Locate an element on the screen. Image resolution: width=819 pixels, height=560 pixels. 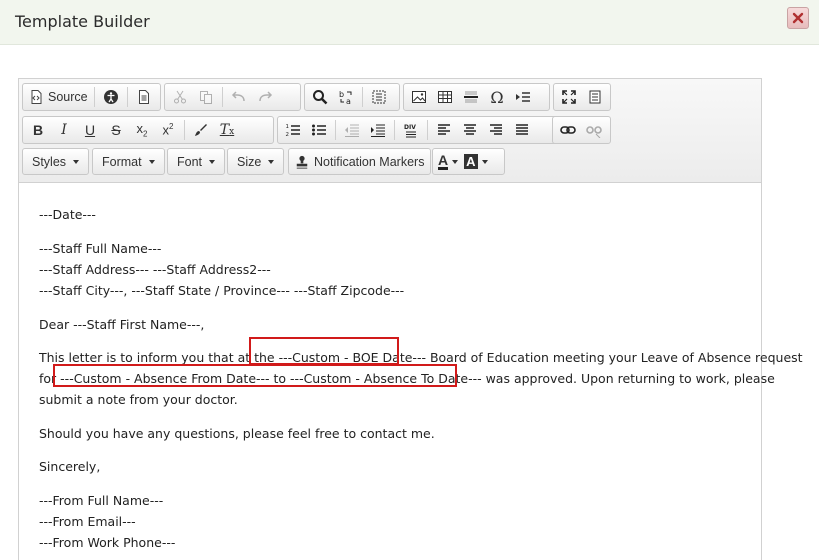
image-button is located at coordinates (419, 97).